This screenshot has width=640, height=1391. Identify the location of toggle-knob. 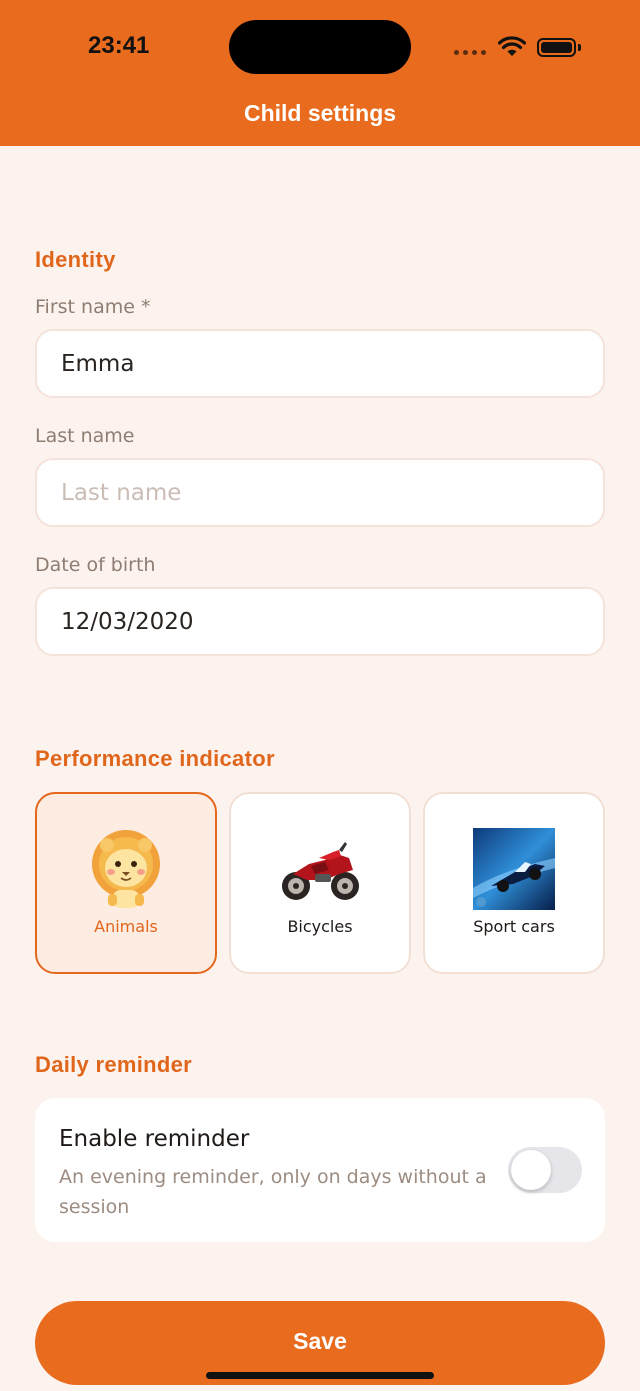
(531, 1170).